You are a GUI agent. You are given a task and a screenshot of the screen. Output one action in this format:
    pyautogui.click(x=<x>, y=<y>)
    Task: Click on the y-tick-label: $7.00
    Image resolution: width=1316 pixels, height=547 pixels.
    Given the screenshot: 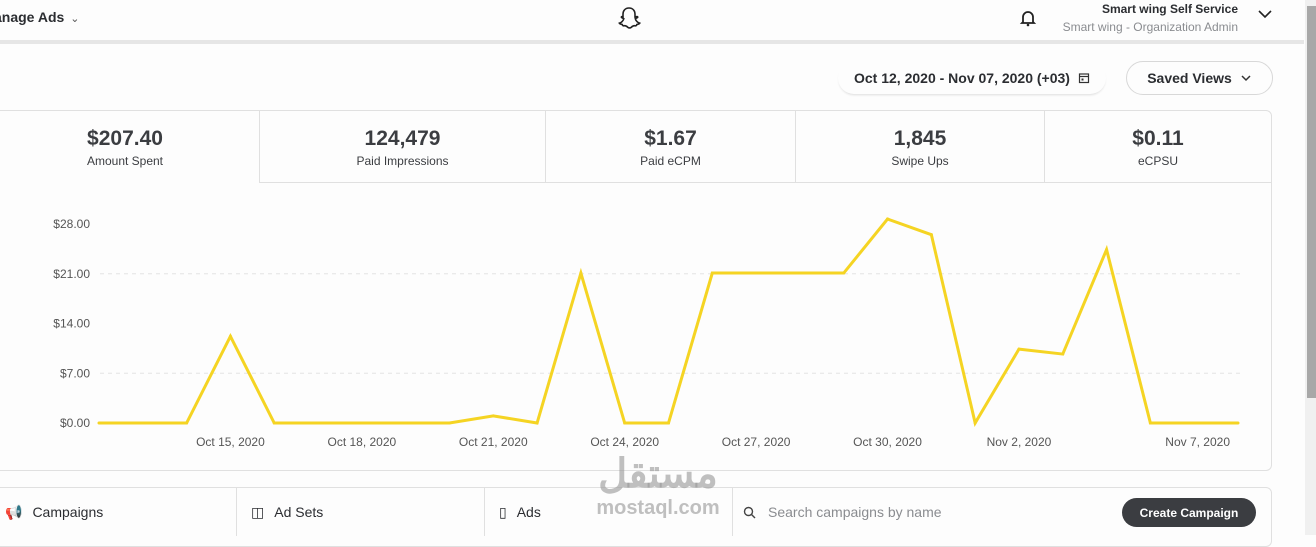 What is the action you would take?
    pyautogui.click(x=75, y=373)
    